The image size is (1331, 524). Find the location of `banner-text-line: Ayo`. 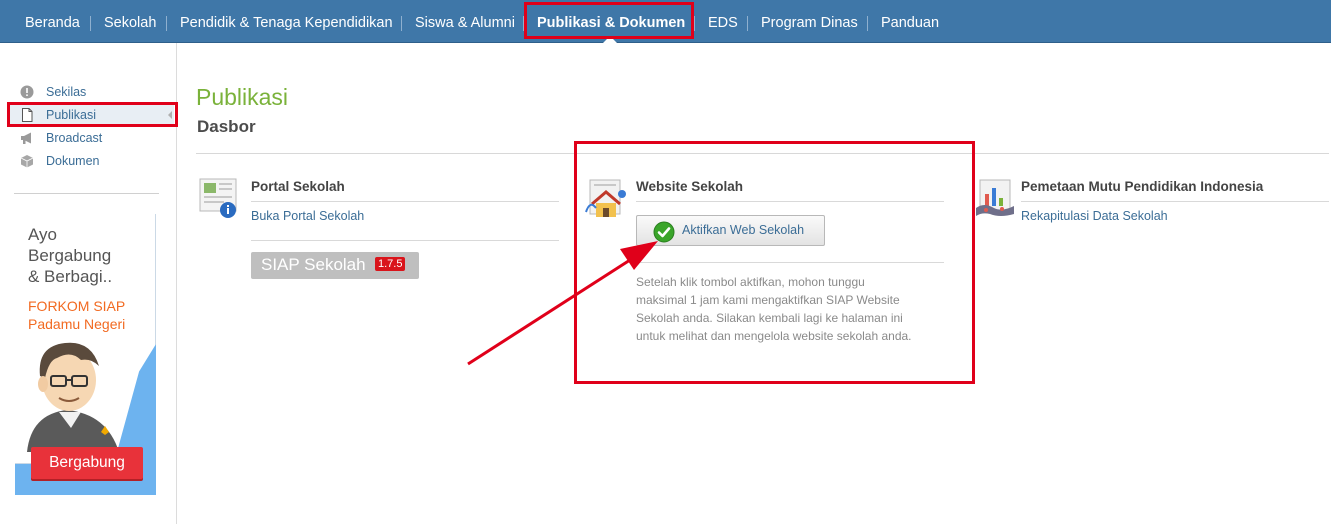

banner-text-line: Ayo is located at coordinates (42, 234).